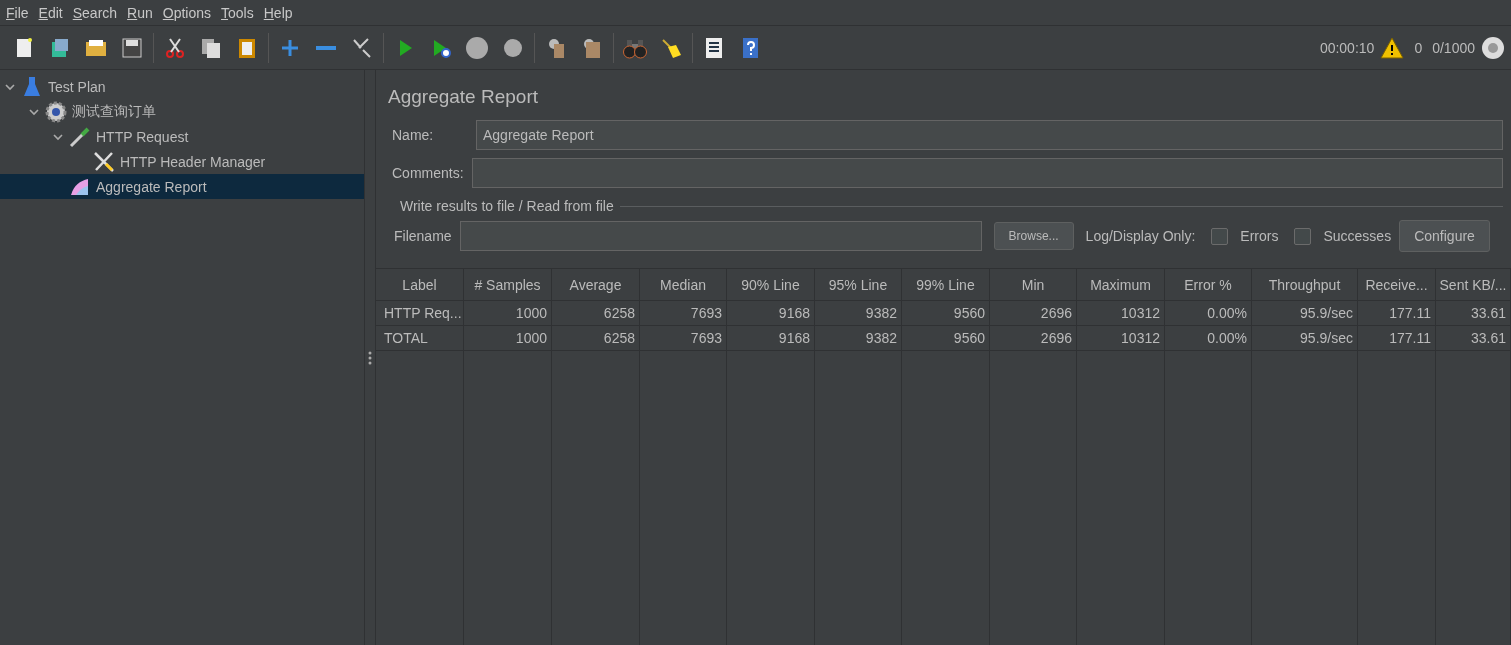 This screenshot has width=1511, height=645. What do you see at coordinates (946, 285) in the screenshot?
I see `column-header: 99% Line` at bounding box center [946, 285].